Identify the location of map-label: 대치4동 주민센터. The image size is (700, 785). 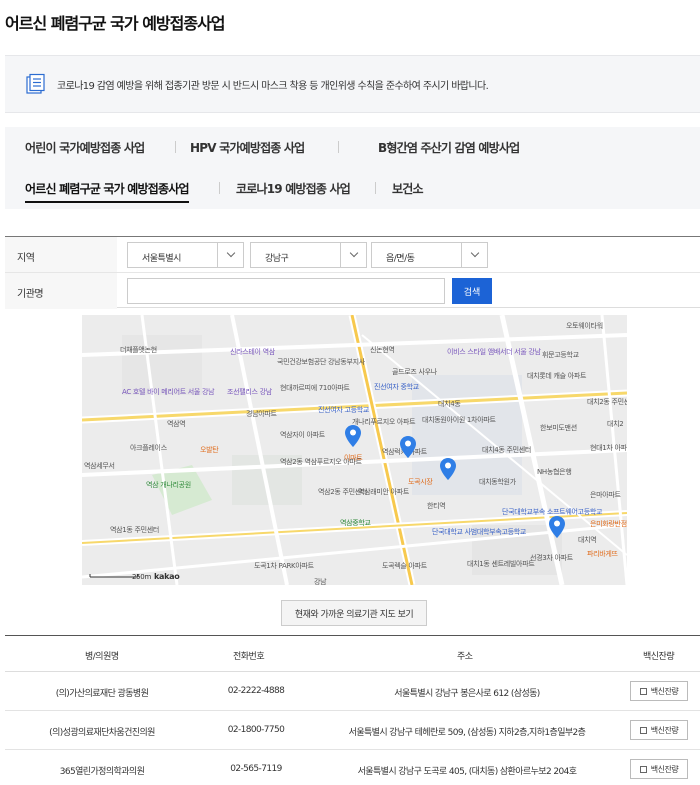
(507, 450).